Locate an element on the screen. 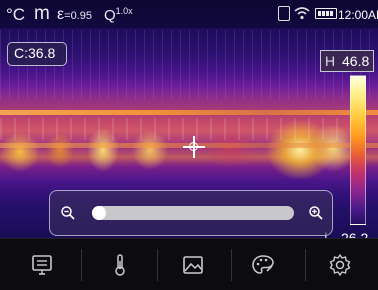 This screenshot has width=378, height=290. status-bar: °C m ε=0.95 Q1.0x 12:00AM is located at coordinates (189, 14).